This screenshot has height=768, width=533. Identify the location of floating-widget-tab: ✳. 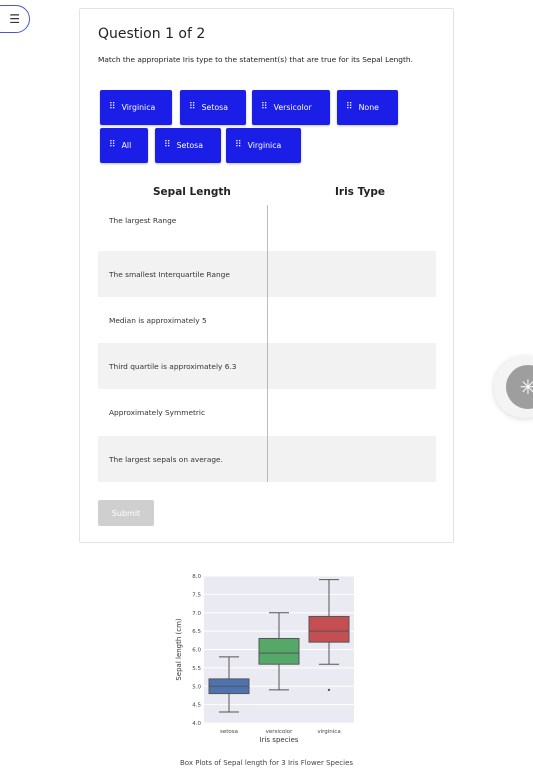
(513, 387).